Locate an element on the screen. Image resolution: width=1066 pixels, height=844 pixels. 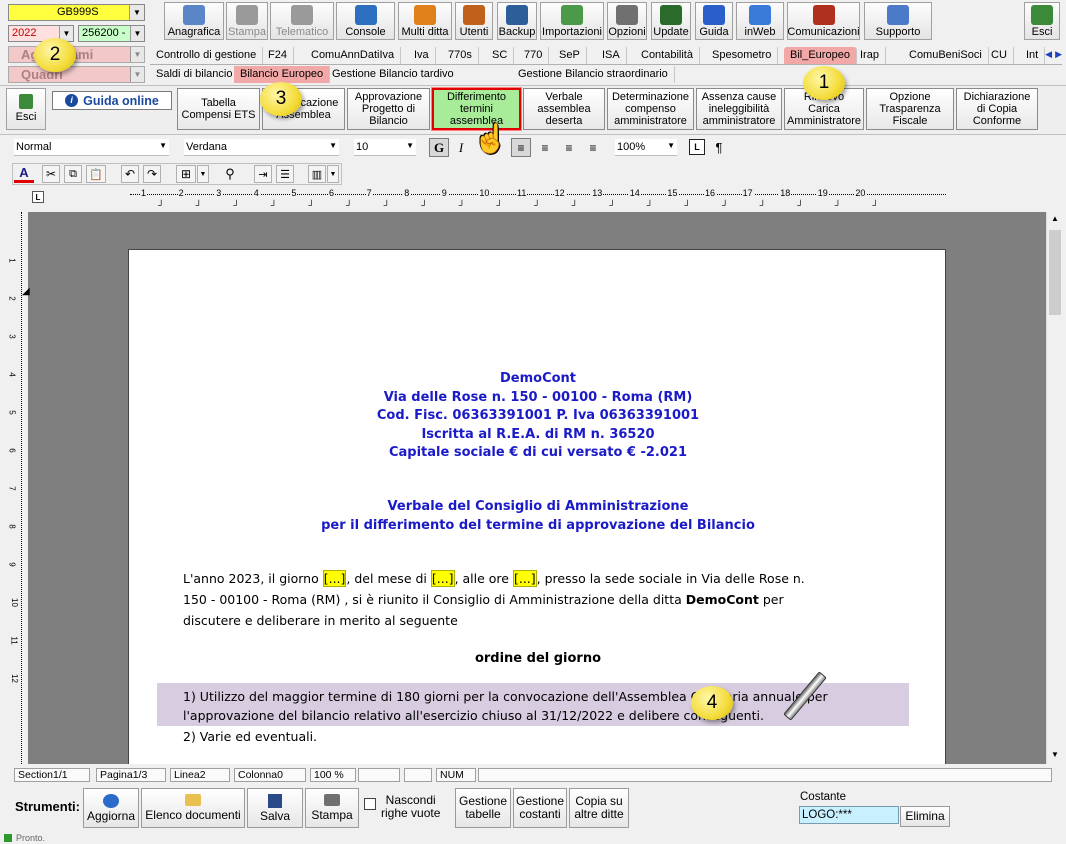
scroll-left-icon: ◀ is located at coordinates (1048, 54).